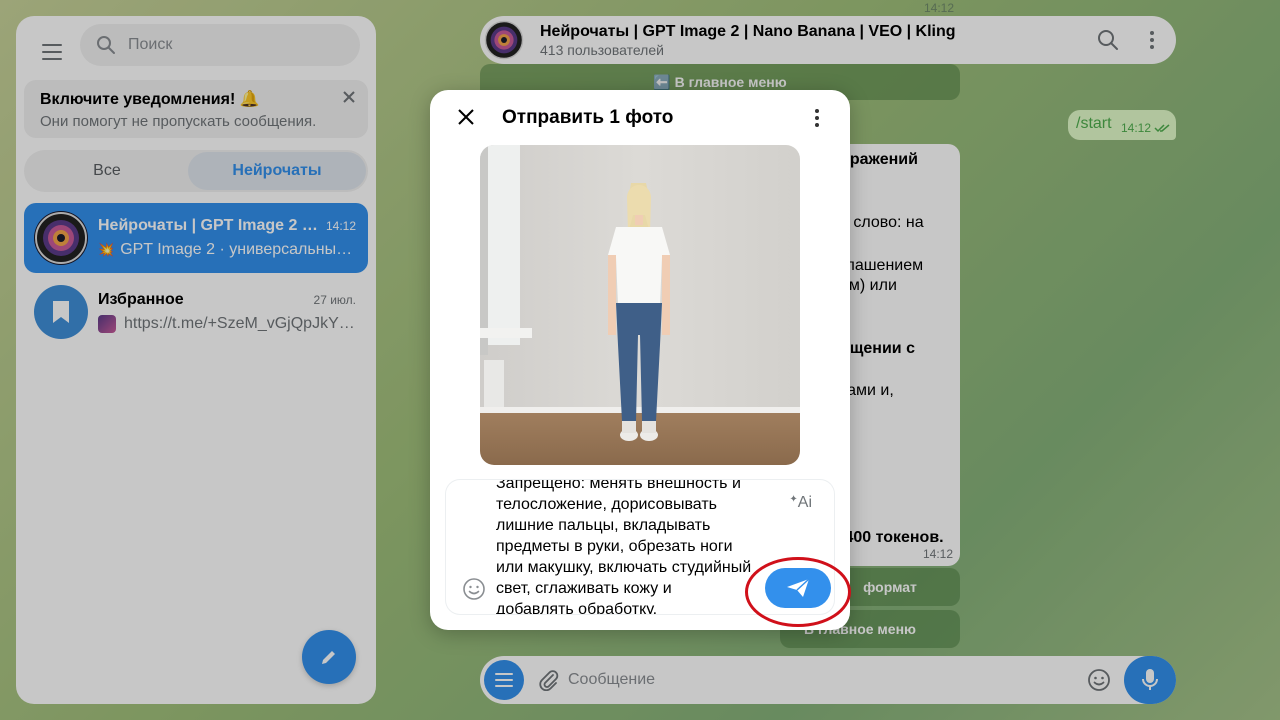 This screenshot has height=720, width=1280. I want to click on caption-line: добавлять обработку., so click(577, 607).